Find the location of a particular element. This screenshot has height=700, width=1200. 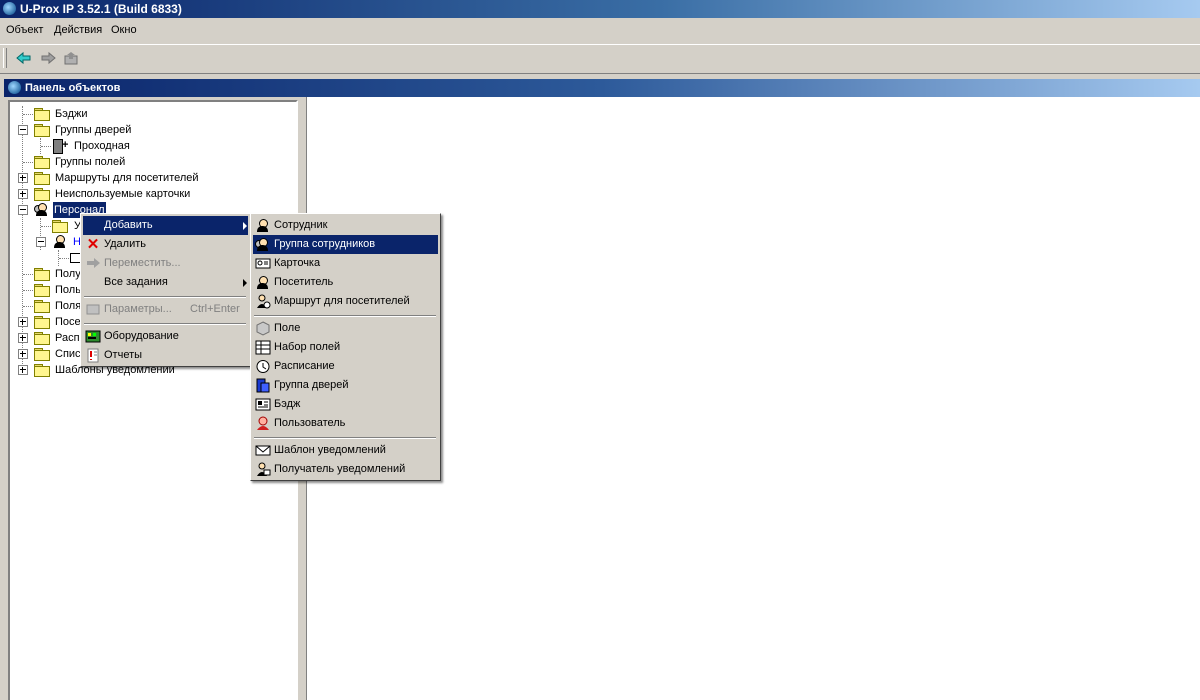

menu-item-label: Группа дверей is located at coordinates (311, 385).